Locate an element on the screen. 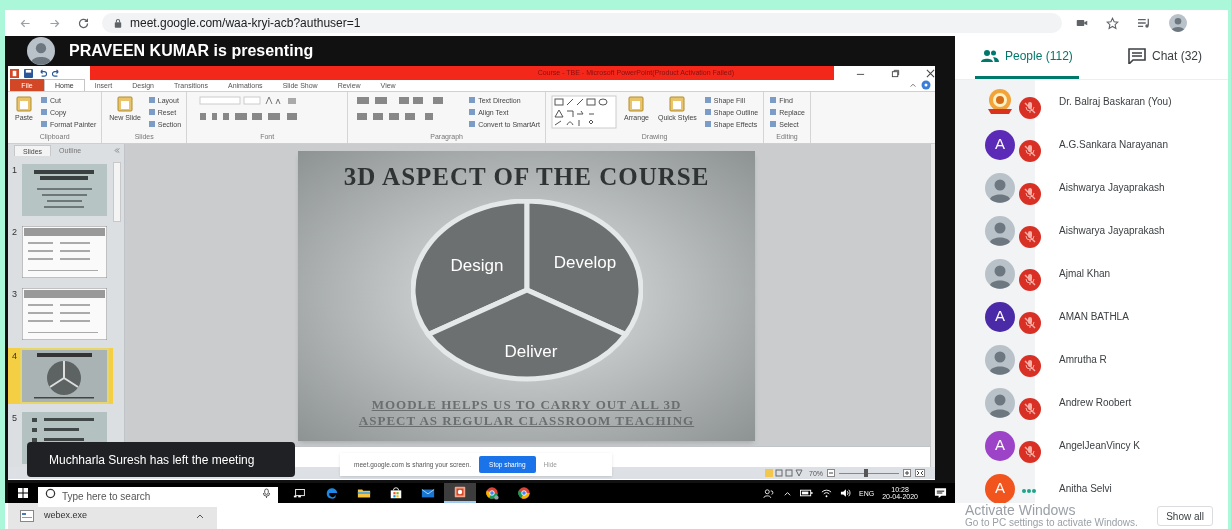  close-icon is located at coordinates (930, 73).